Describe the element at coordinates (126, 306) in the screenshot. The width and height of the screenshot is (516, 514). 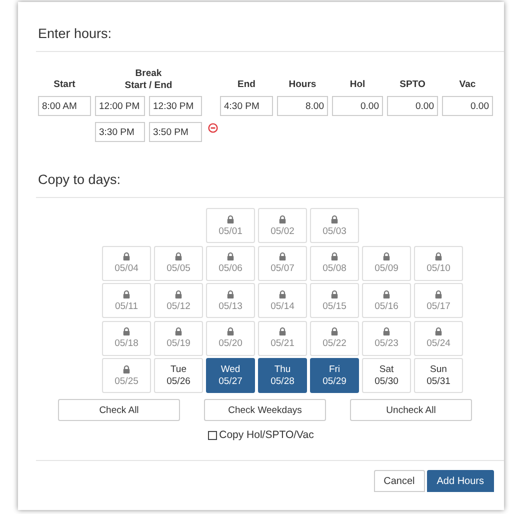
I see `day-date: 05/11` at that location.